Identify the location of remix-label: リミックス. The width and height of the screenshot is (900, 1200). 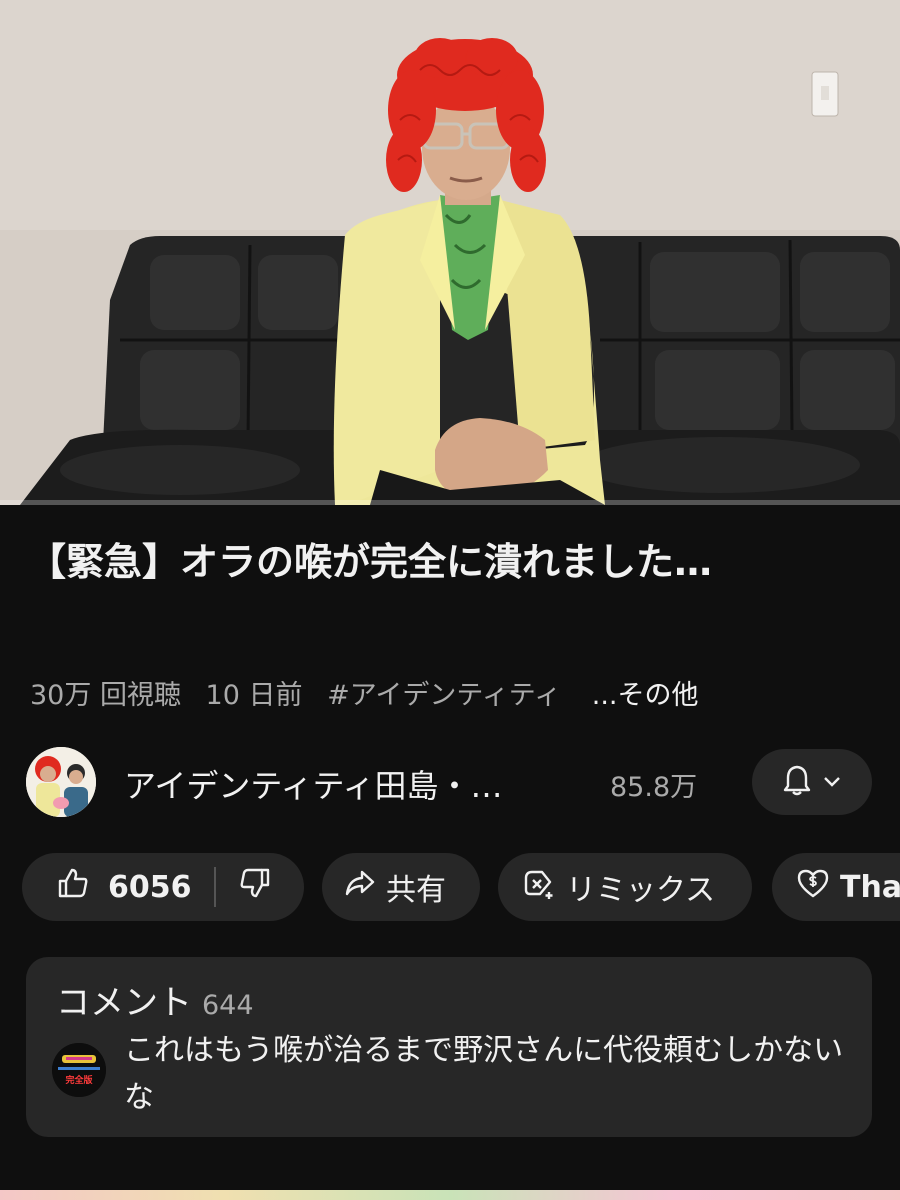
(641, 890).